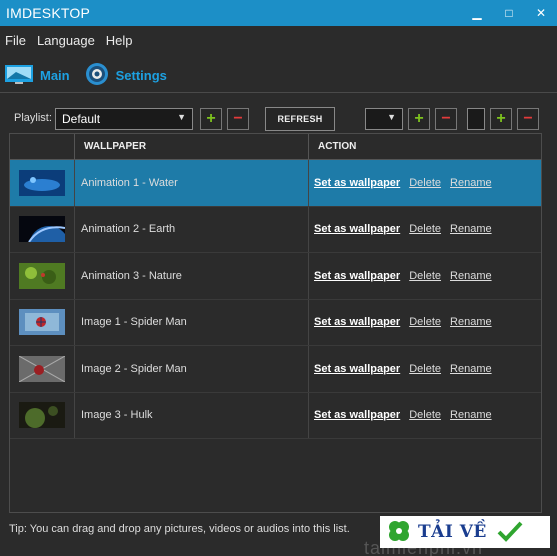  I want to click on action-column-header: ACTION, so click(425, 146).